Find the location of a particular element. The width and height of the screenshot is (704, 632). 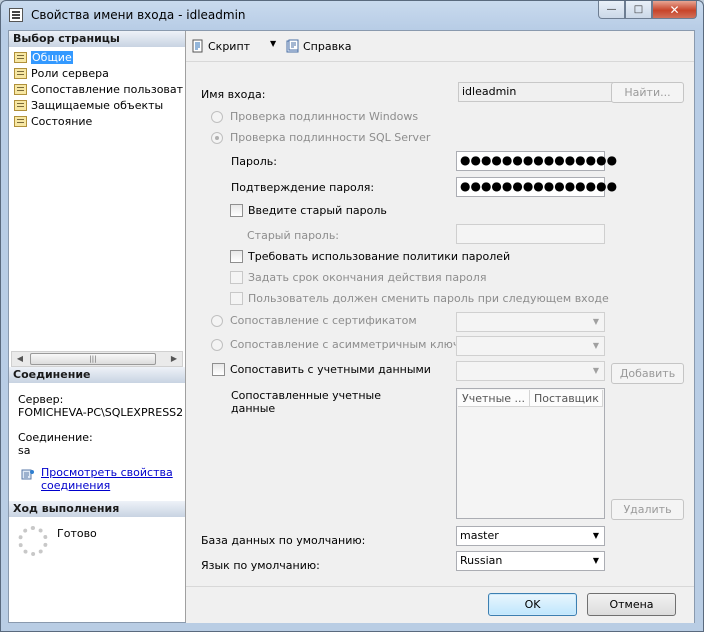

confirm-password-field: ●●●●●●●●●●●●●●● is located at coordinates (536, 187).